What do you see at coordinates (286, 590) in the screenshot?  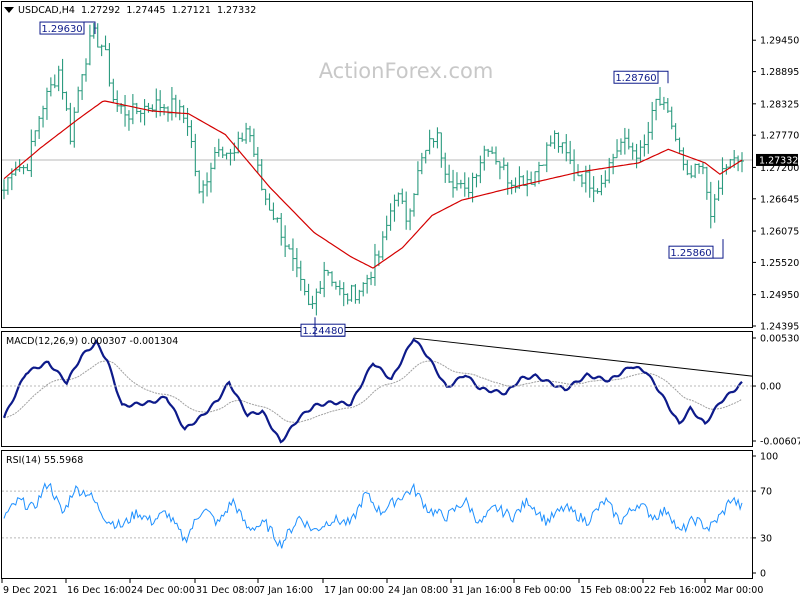 I see `x-tick-label: 7 Jan 16:00` at bounding box center [286, 590].